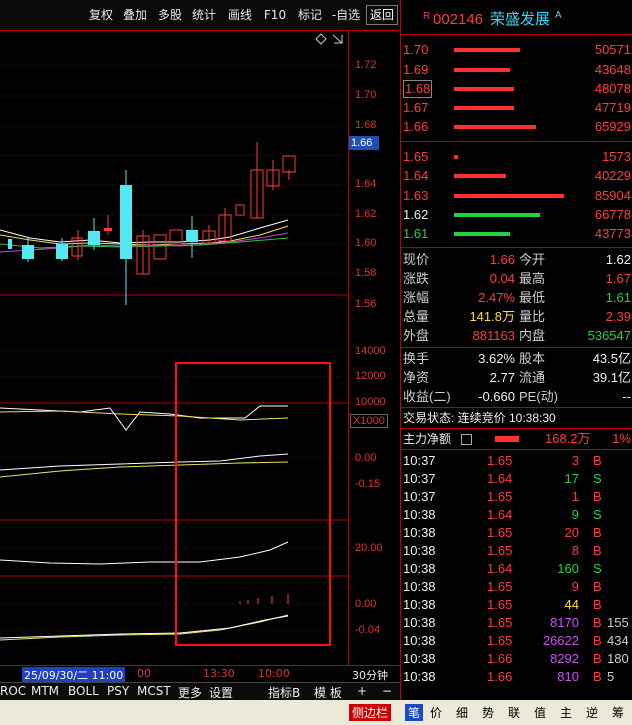  Describe the element at coordinates (618, 259) in the screenshot. I see `quote-value: 1.62` at that location.